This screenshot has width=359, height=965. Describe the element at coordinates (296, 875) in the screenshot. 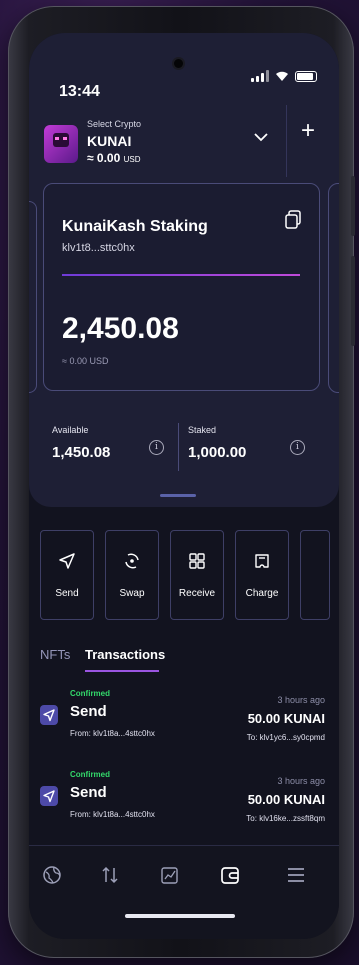

I see `menu-icon` at that location.